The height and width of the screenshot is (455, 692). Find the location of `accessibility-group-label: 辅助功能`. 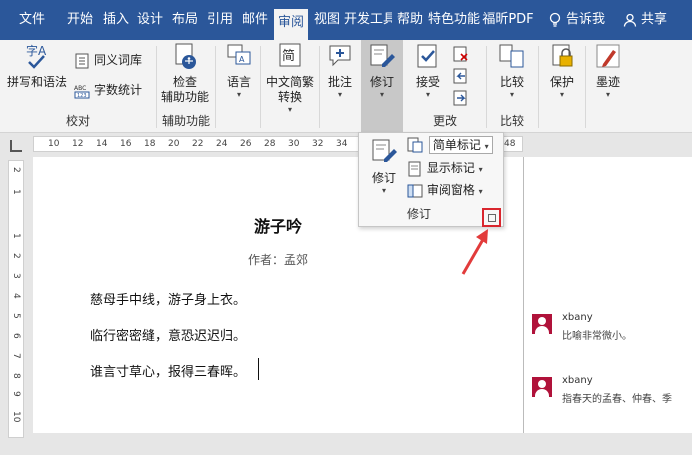

accessibility-group-label: 辅助功能 is located at coordinates (185, 121).